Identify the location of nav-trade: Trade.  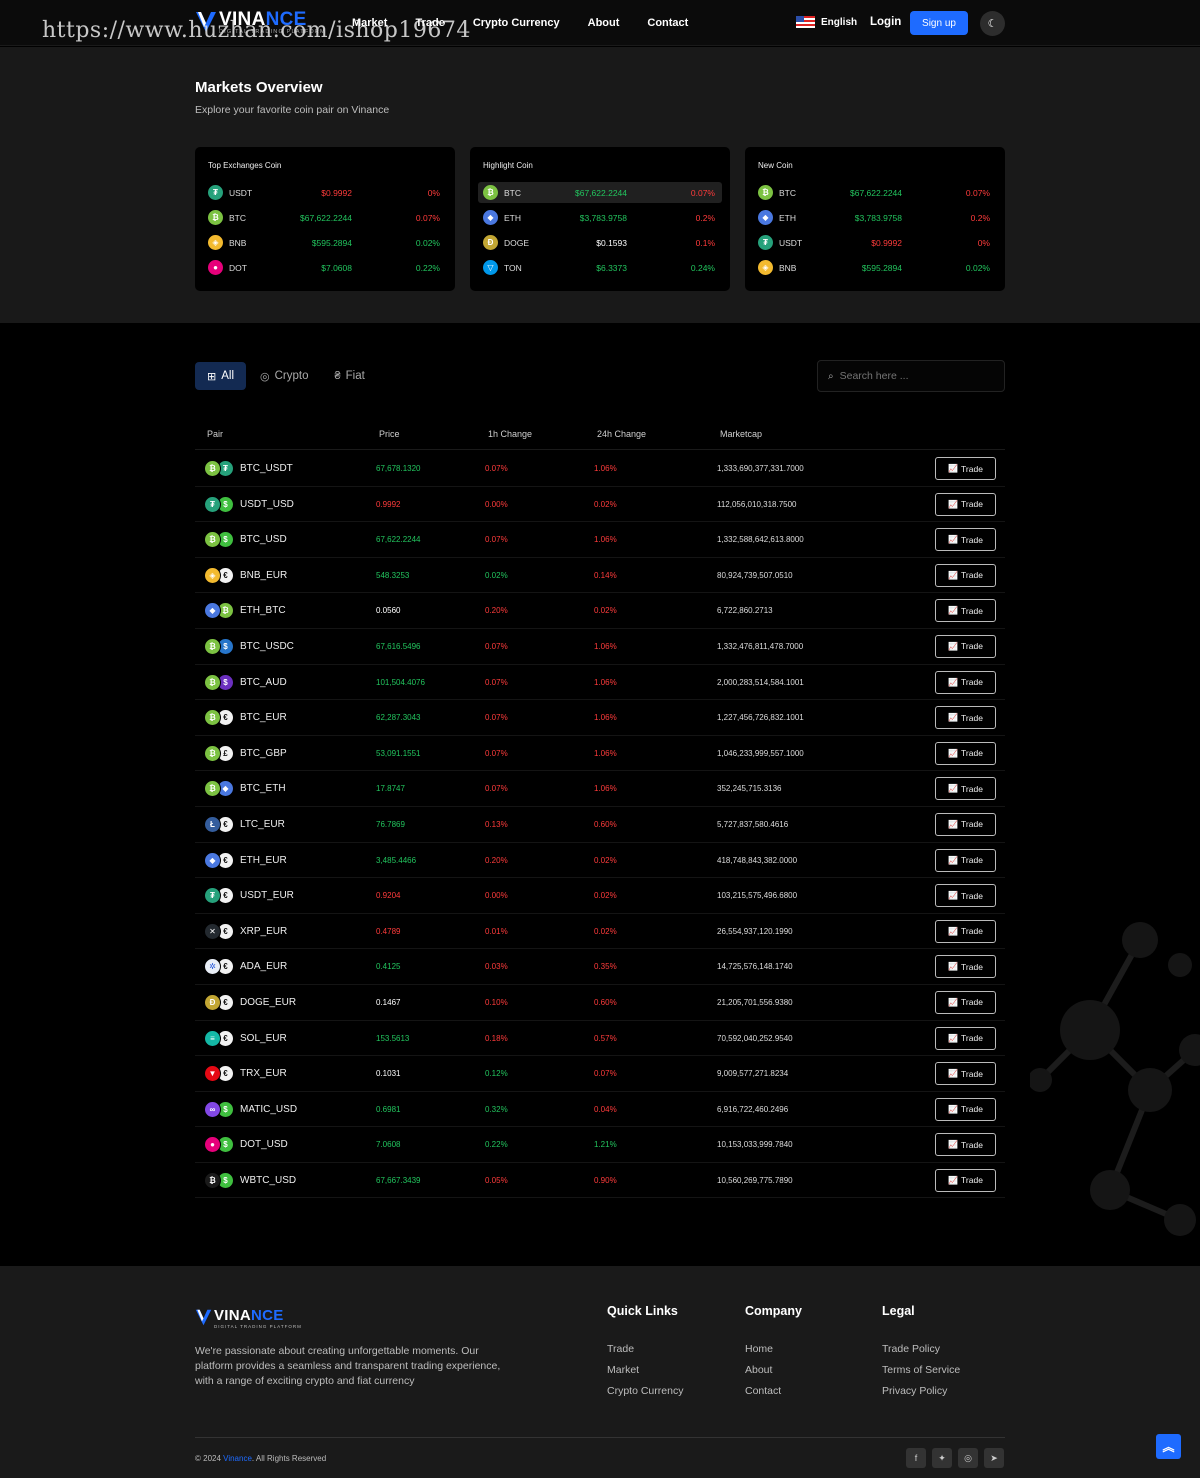
(429, 23).